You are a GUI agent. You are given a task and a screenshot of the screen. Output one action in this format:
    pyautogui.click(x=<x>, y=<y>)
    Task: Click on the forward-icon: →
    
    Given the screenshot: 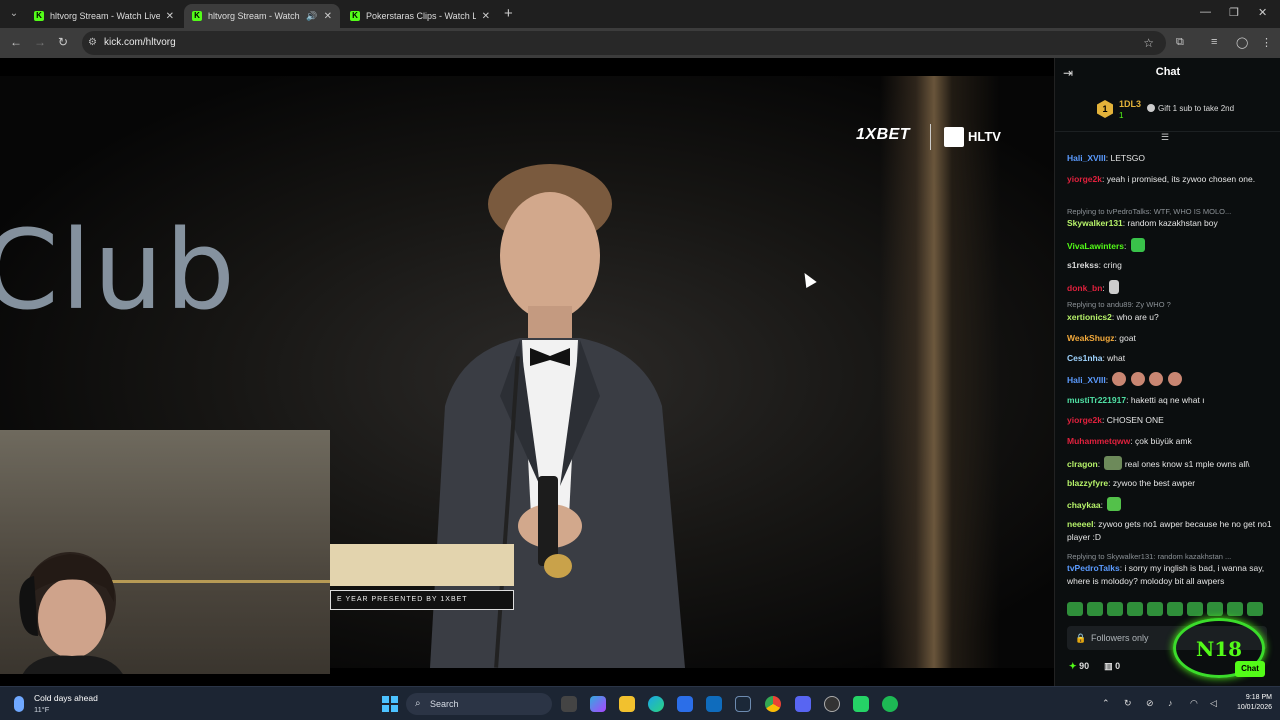 What is the action you would take?
    pyautogui.click(x=40, y=42)
    